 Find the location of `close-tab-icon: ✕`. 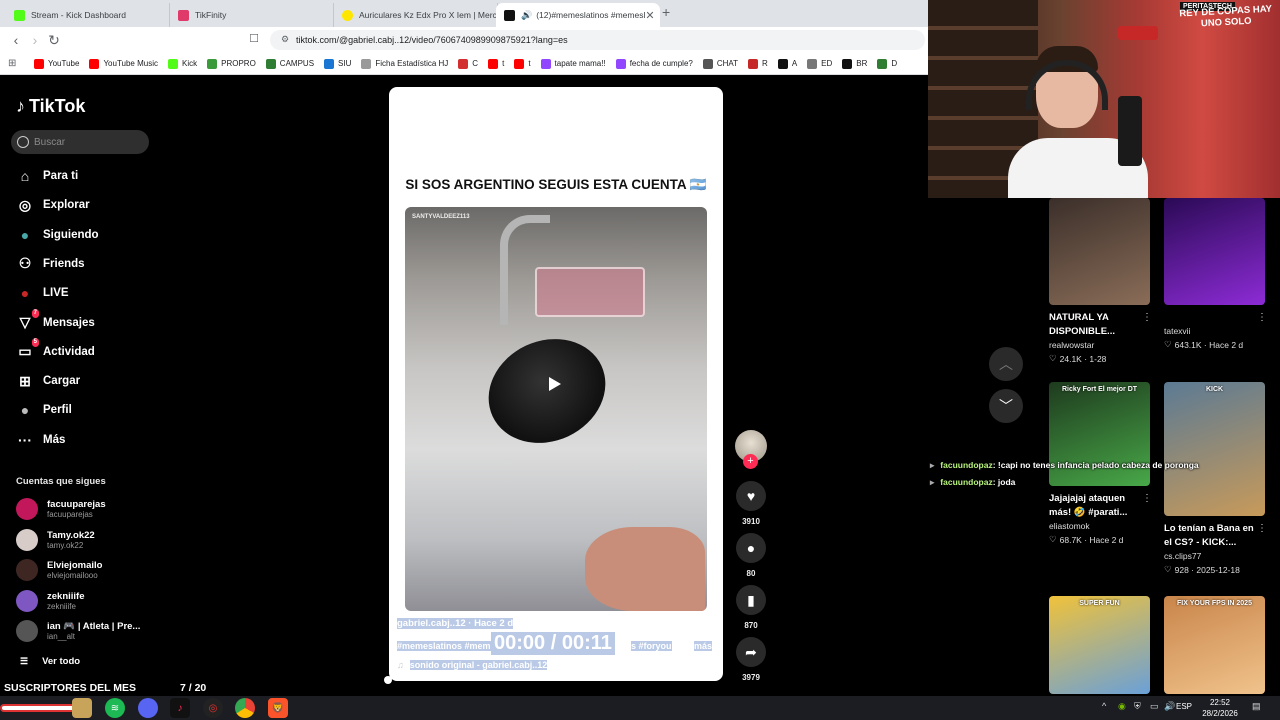

close-tab-icon: ✕ is located at coordinates (649, 15).